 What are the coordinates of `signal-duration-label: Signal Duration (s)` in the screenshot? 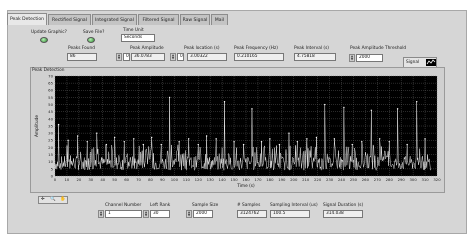 It's located at (343, 205).